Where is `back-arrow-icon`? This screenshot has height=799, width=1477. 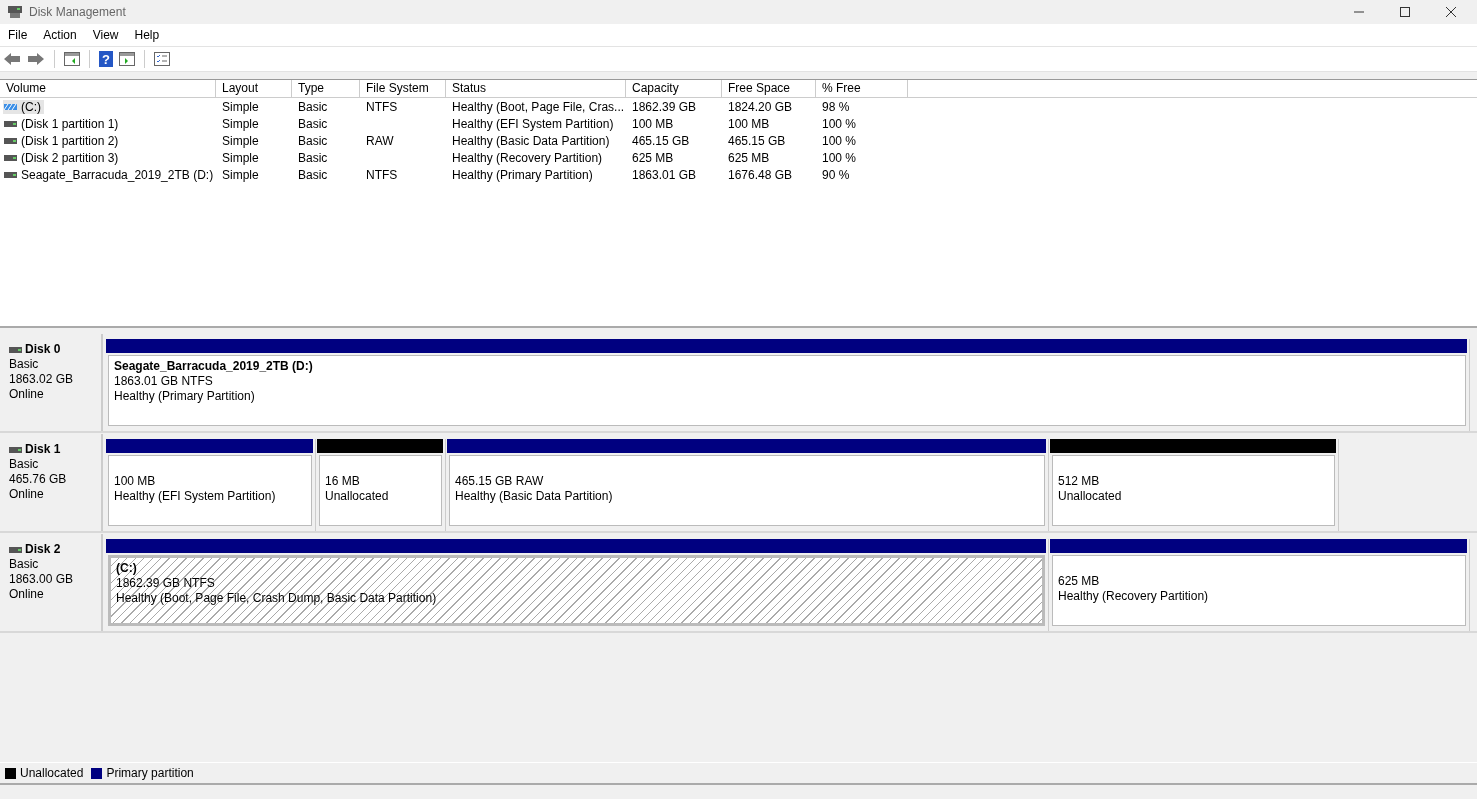 back-arrow-icon is located at coordinates (12, 59).